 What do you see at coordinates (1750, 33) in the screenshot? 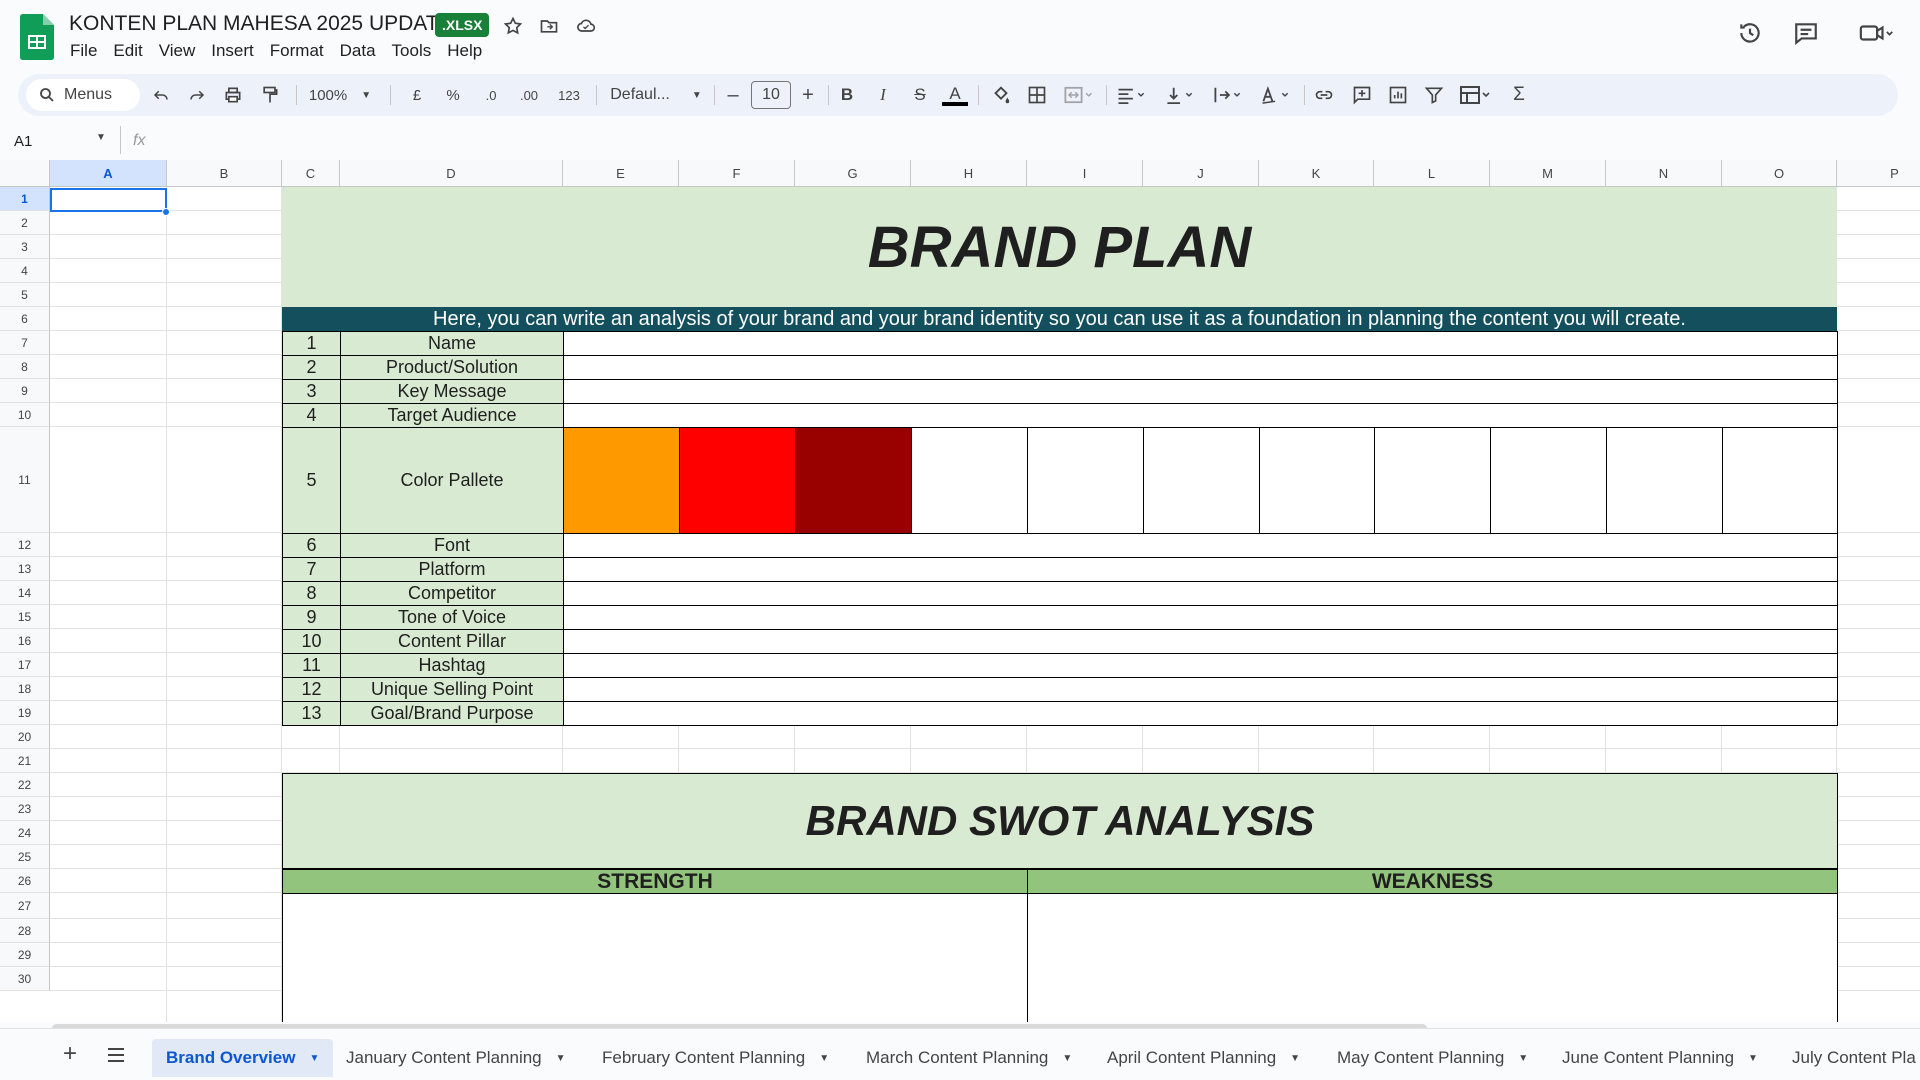
I see `version-history-icon` at bounding box center [1750, 33].